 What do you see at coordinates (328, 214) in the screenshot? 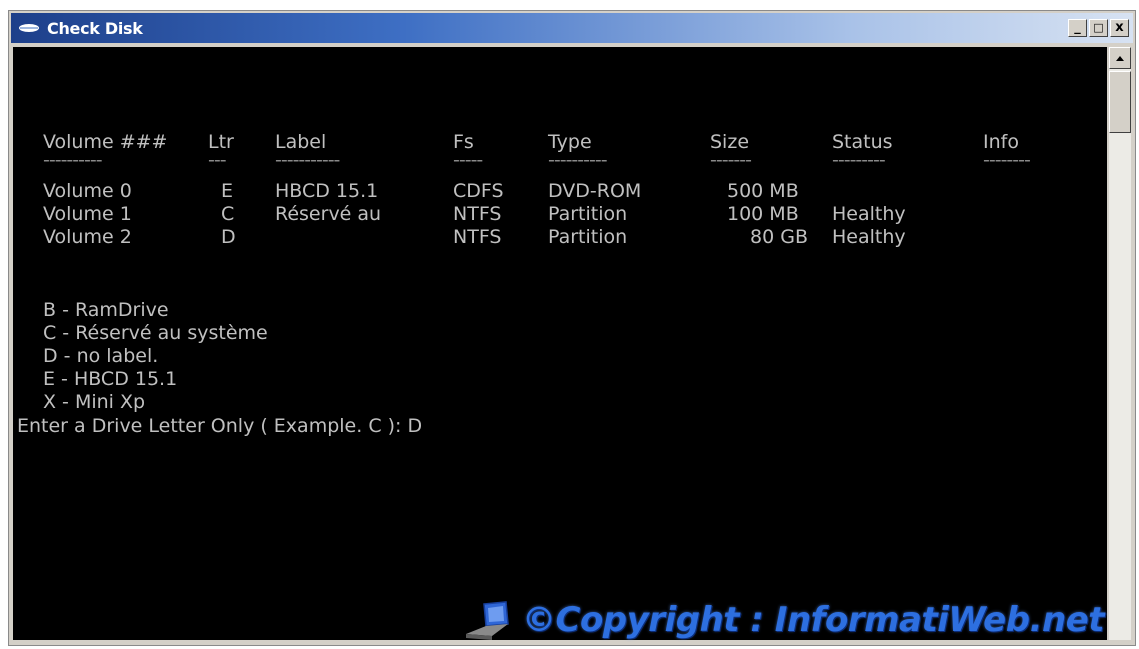
I see `cell-label: Réservé au` at bounding box center [328, 214].